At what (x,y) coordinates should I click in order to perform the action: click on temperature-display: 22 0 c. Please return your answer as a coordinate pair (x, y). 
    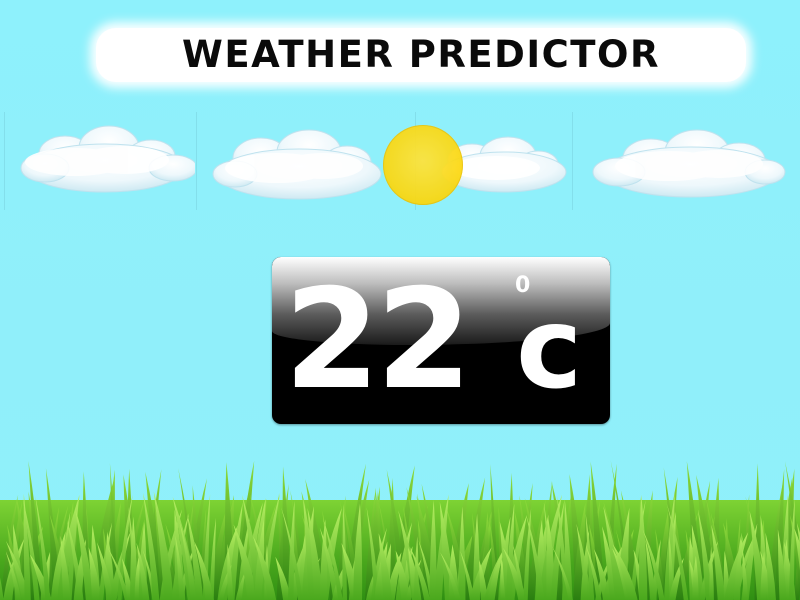
    Looking at the image, I should click on (441, 340).